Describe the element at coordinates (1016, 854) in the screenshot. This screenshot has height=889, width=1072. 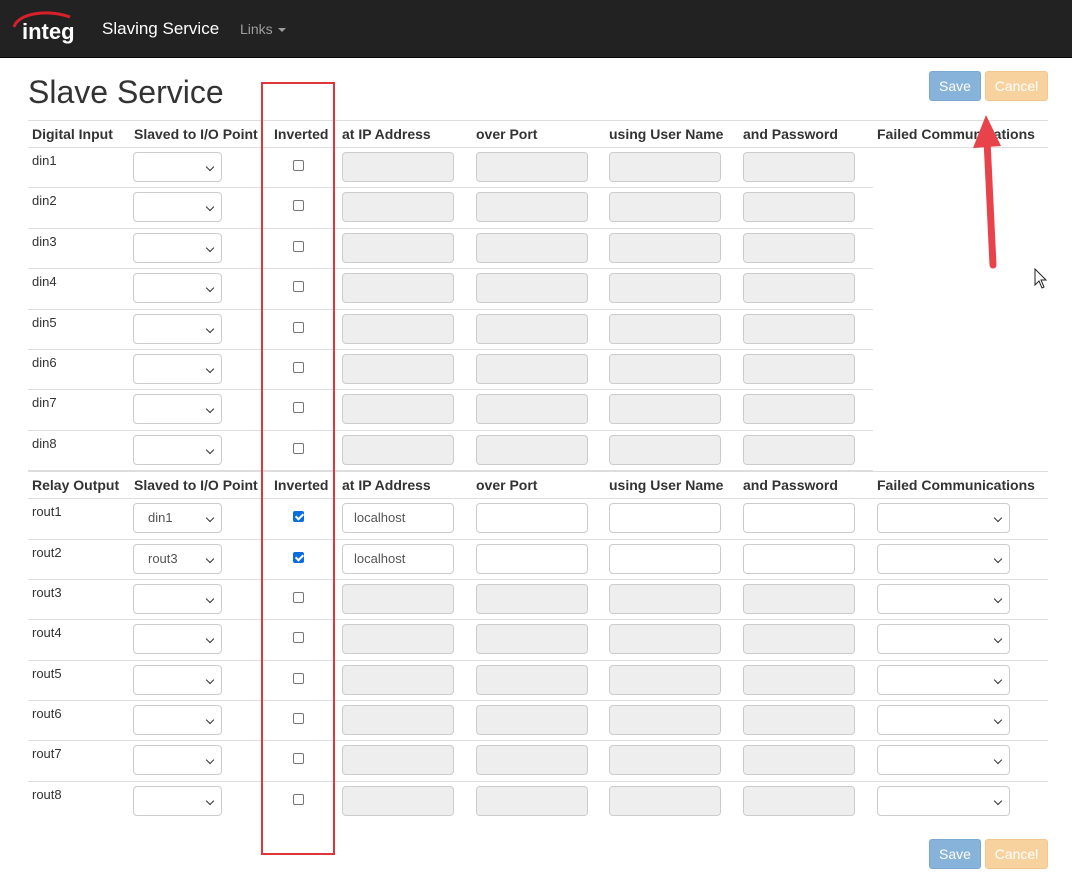
I see `cancel-button-bottom: Cancel` at that location.